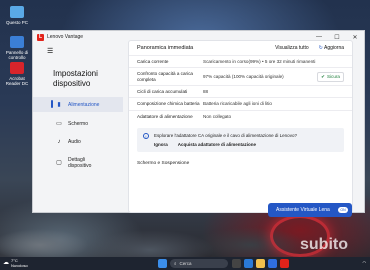  I want to click on row-value: 88, so click(206, 91).